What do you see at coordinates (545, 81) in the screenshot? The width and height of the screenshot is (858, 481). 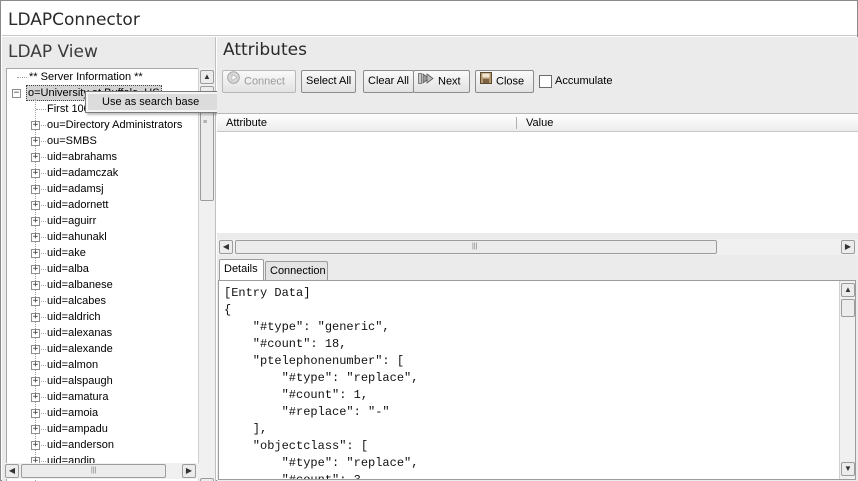 I see `accumulate-checkbox` at bounding box center [545, 81].